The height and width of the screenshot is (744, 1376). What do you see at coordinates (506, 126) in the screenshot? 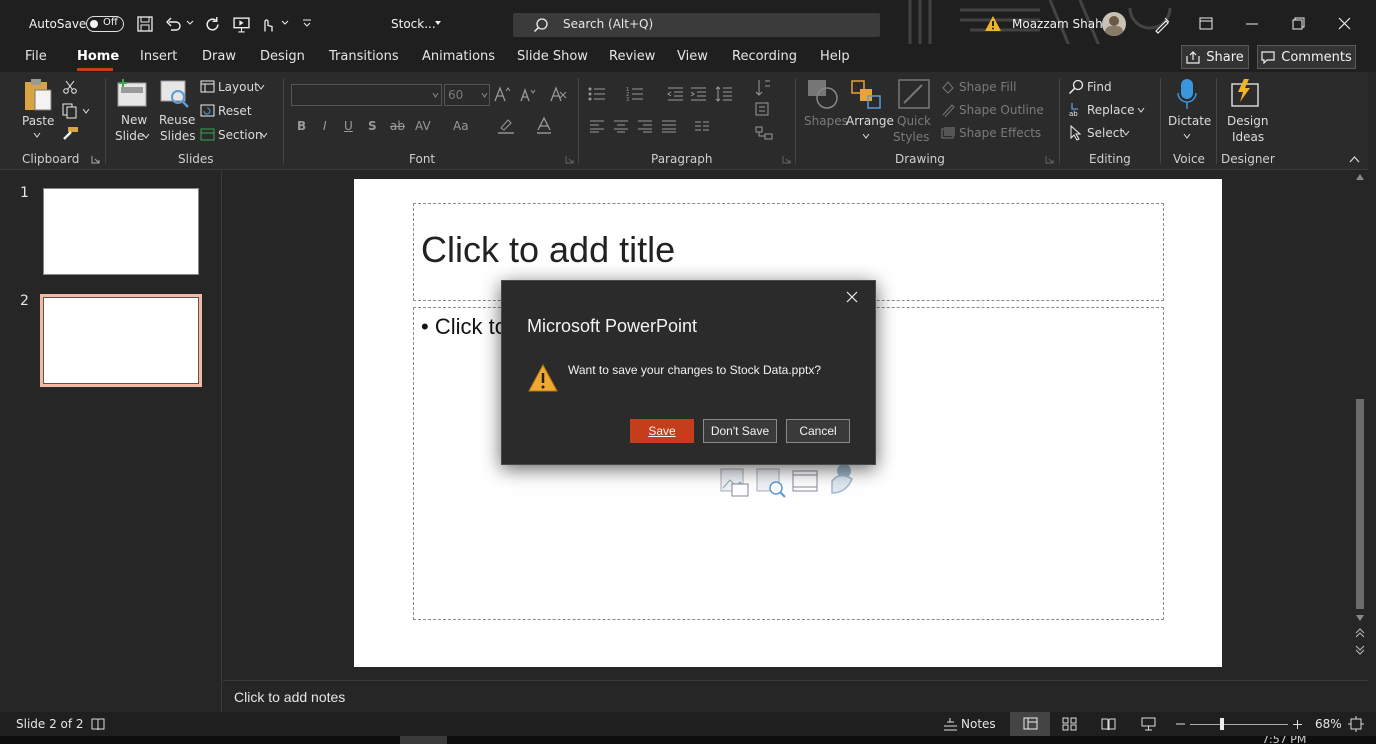
I see `highlight-icon` at bounding box center [506, 126].